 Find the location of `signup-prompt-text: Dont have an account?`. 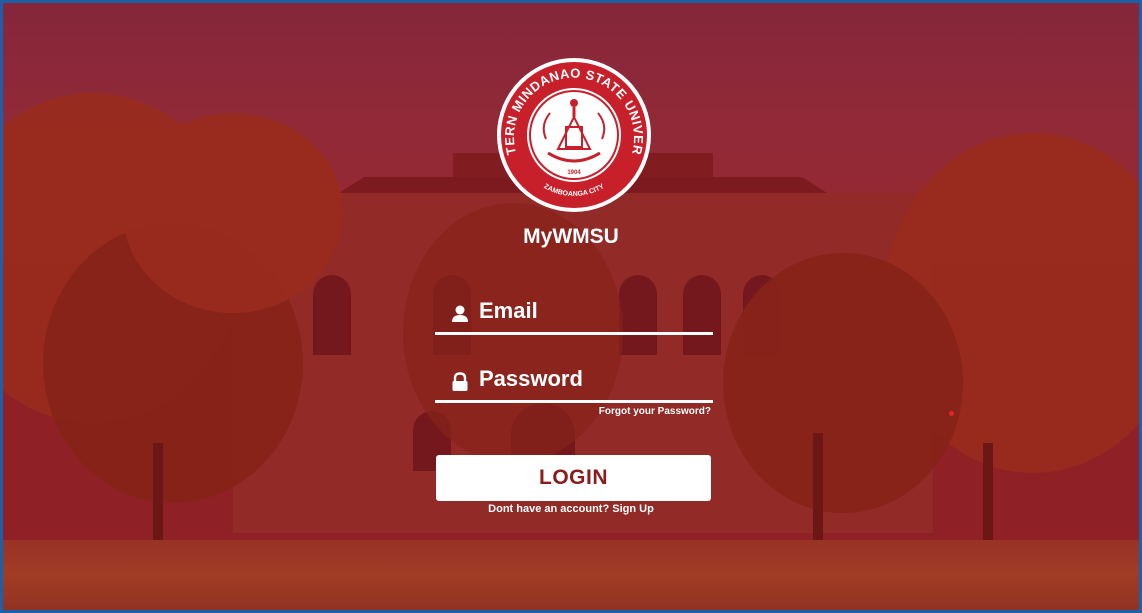

signup-prompt-text: Dont have an account? is located at coordinates (549, 509).